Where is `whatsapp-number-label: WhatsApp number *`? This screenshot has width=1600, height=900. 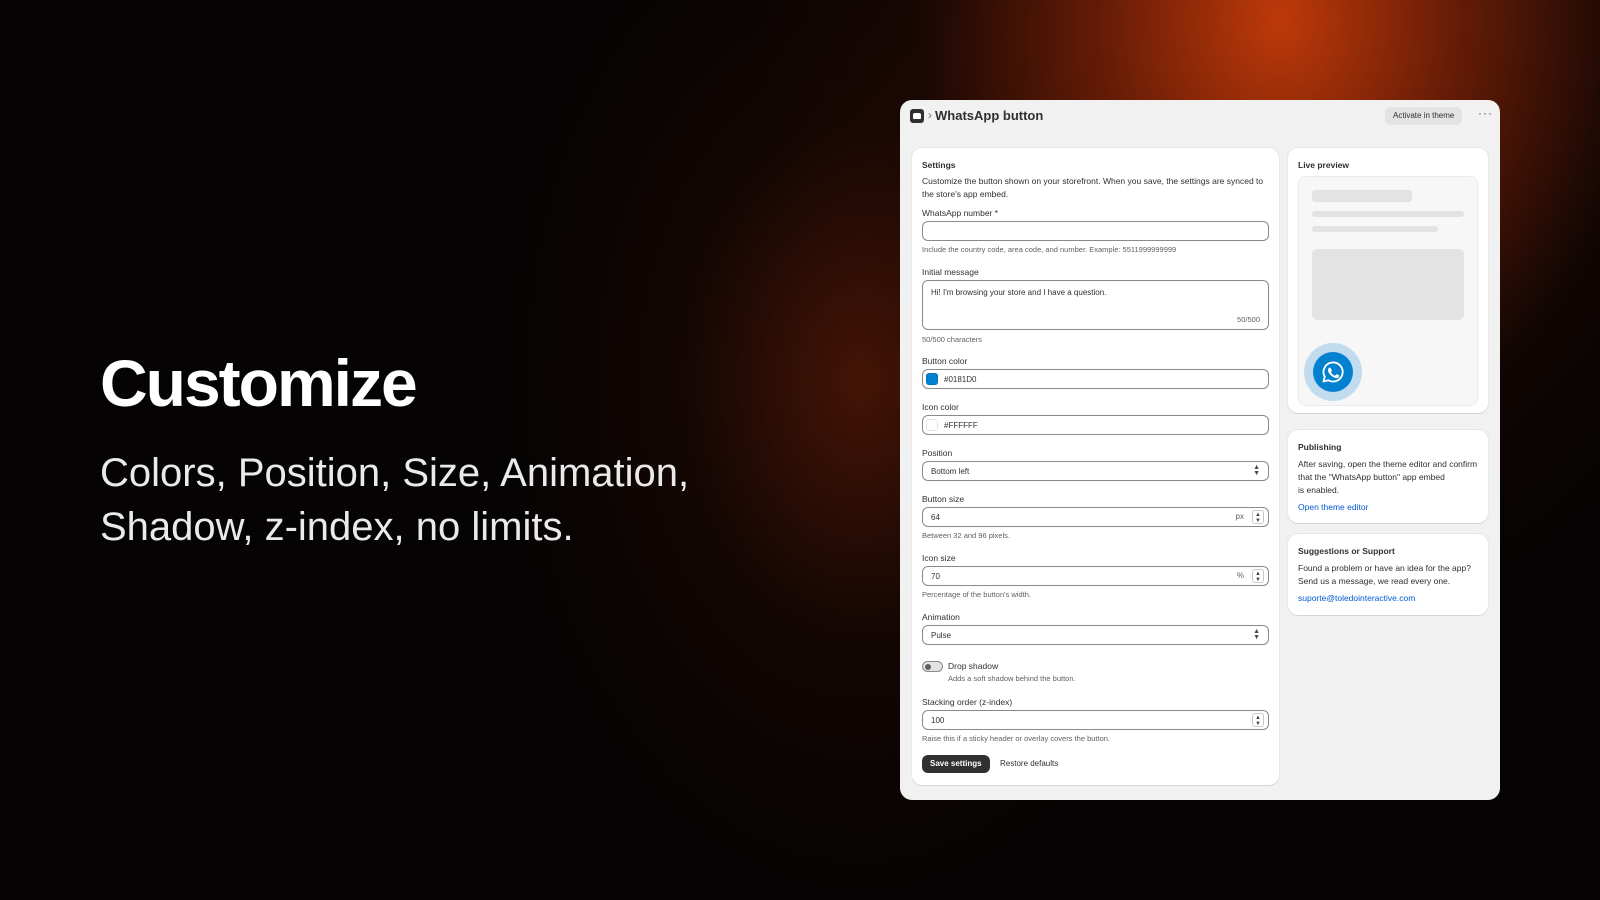 whatsapp-number-label: WhatsApp number * is located at coordinates (960, 213).